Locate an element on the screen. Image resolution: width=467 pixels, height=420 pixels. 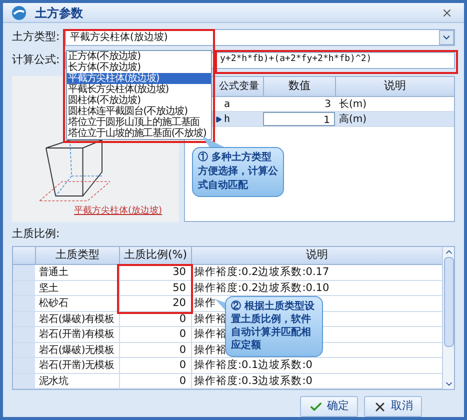
column-header: 数值 is located at coordinates (299, 86).